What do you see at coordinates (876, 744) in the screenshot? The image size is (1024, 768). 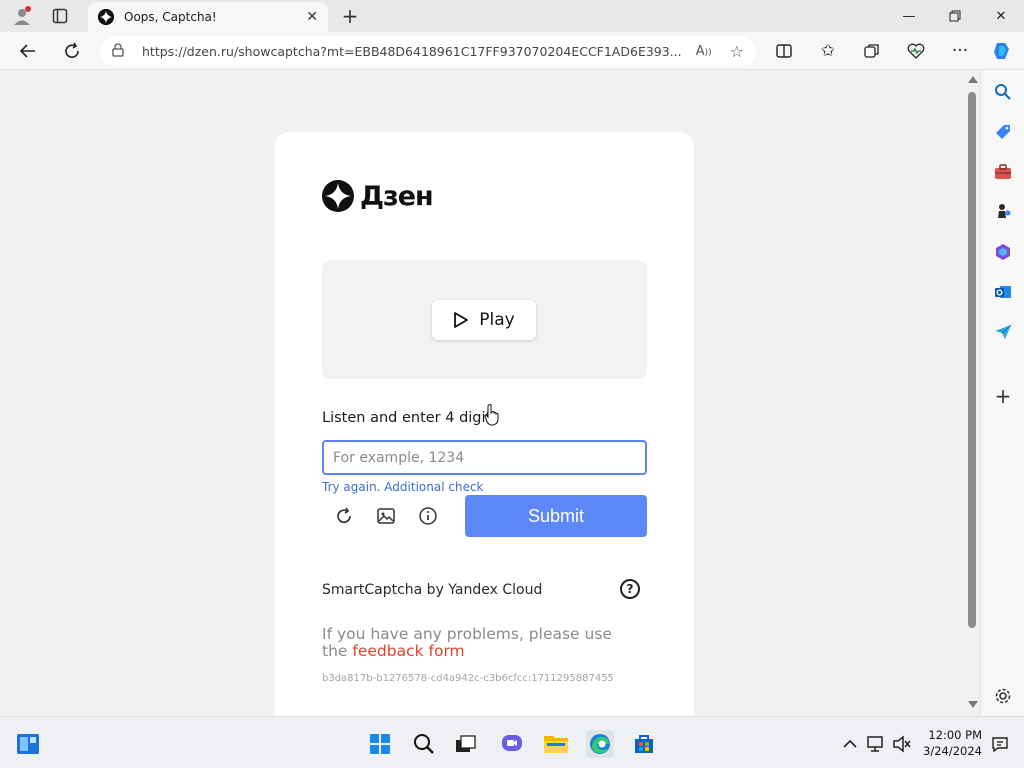 I see `network-icon` at bounding box center [876, 744].